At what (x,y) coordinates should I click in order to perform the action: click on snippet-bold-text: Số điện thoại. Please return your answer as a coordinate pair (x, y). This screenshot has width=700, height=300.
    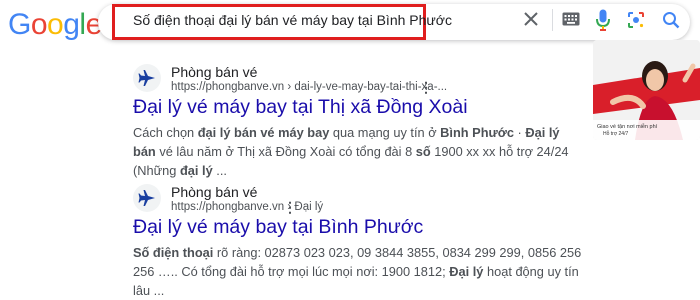
    Looking at the image, I should click on (173, 252).